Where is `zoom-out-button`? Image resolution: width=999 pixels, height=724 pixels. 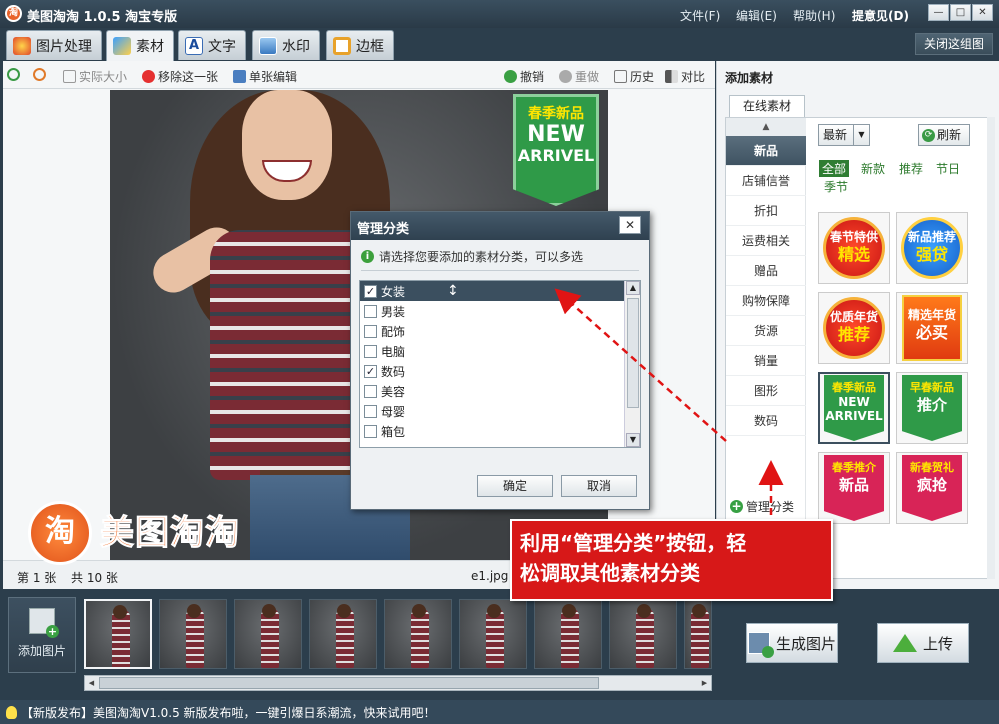 zoom-out-button is located at coordinates (39, 74).